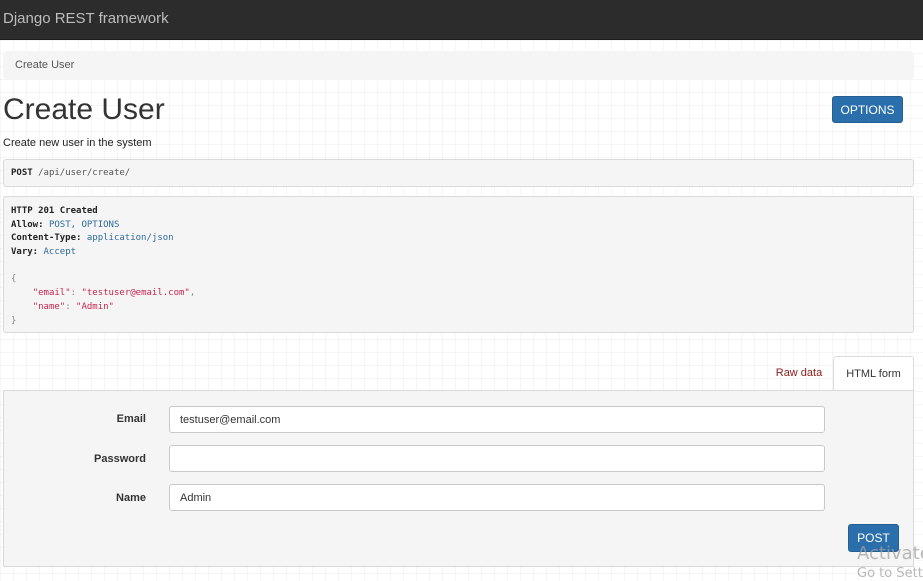 This screenshot has width=923, height=581. Describe the element at coordinates (14, 320) in the screenshot. I see `json-close-brace: }` at that location.